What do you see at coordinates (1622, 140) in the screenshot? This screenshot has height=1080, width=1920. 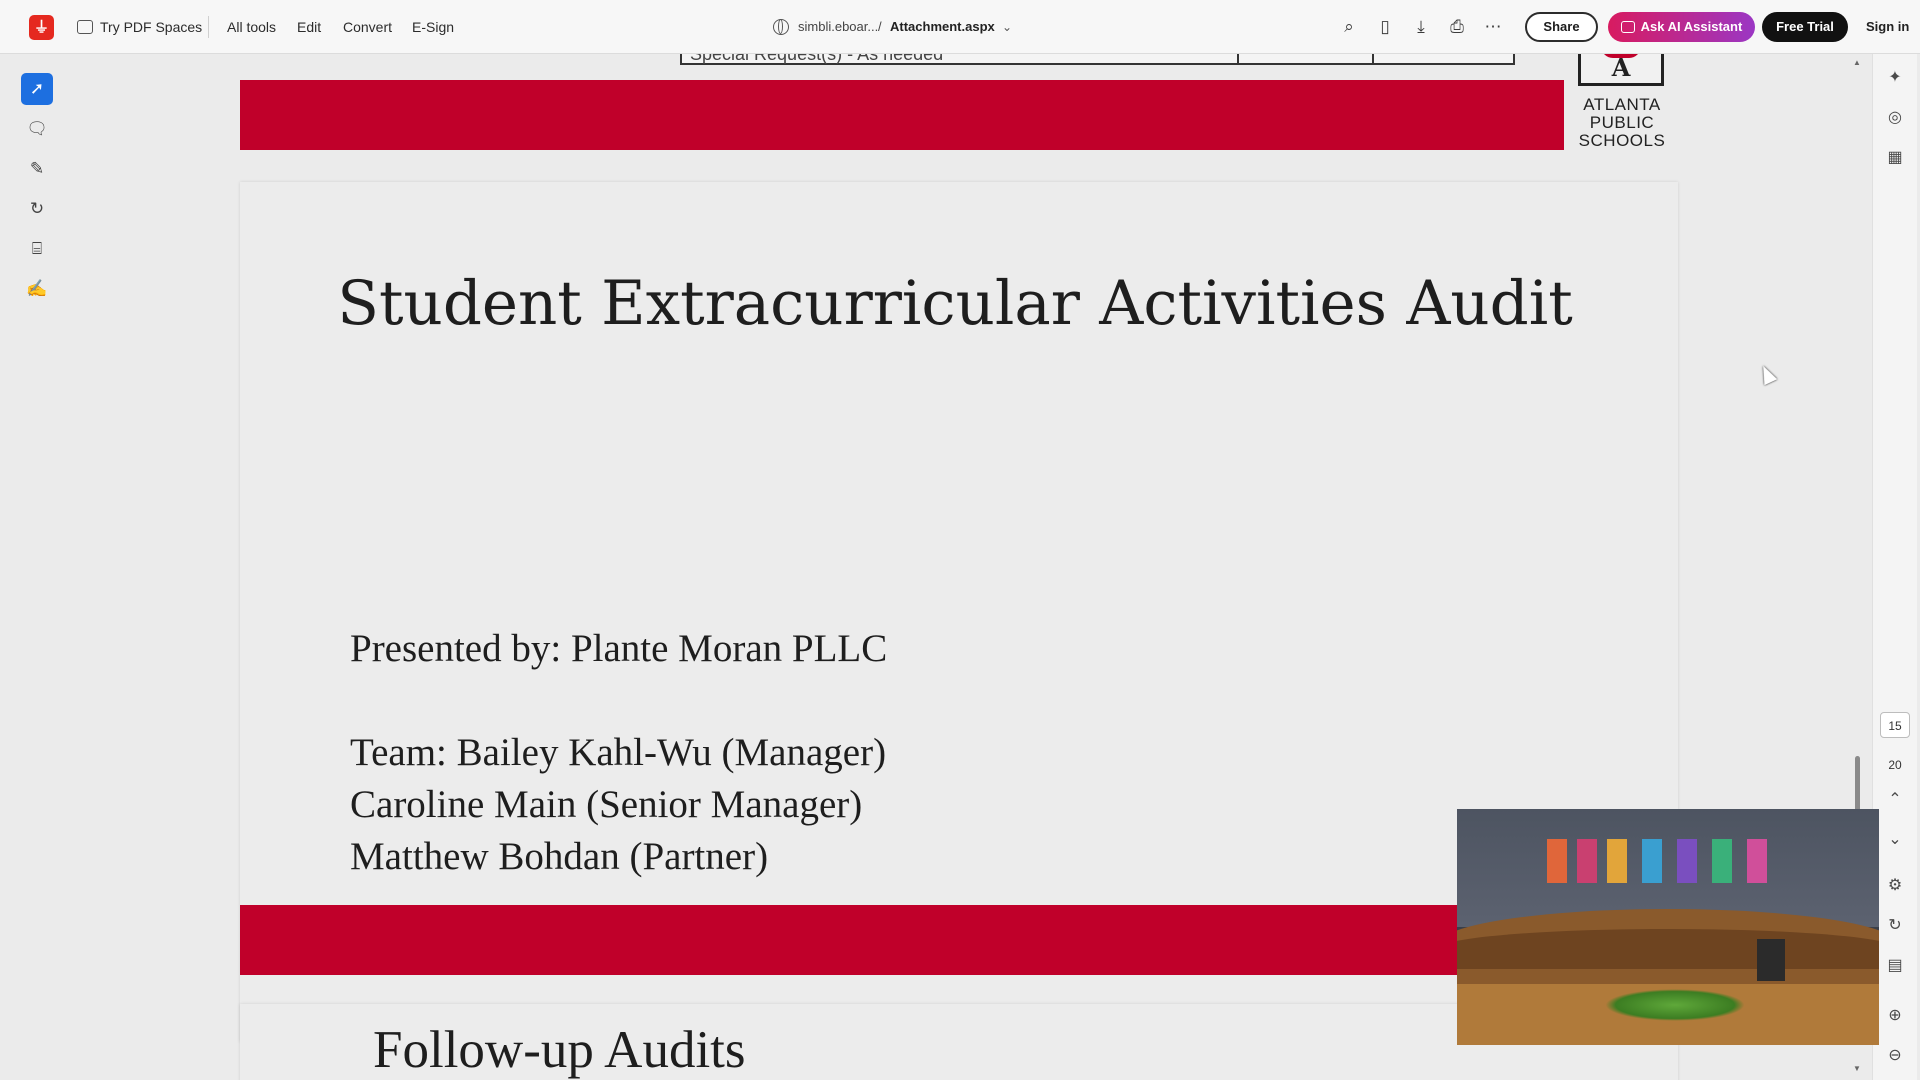 I see `logo-line-3: SCHOOLS` at bounding box center [1622, 140].